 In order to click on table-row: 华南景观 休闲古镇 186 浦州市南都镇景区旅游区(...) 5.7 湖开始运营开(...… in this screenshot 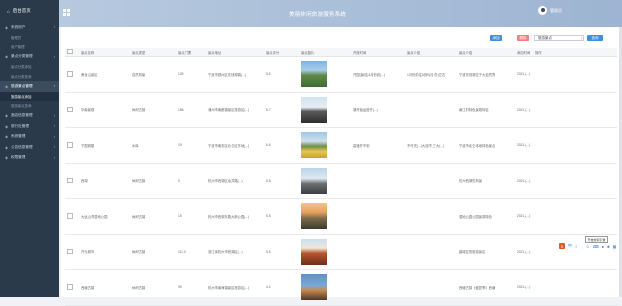, I will do `click(341, 110)`.